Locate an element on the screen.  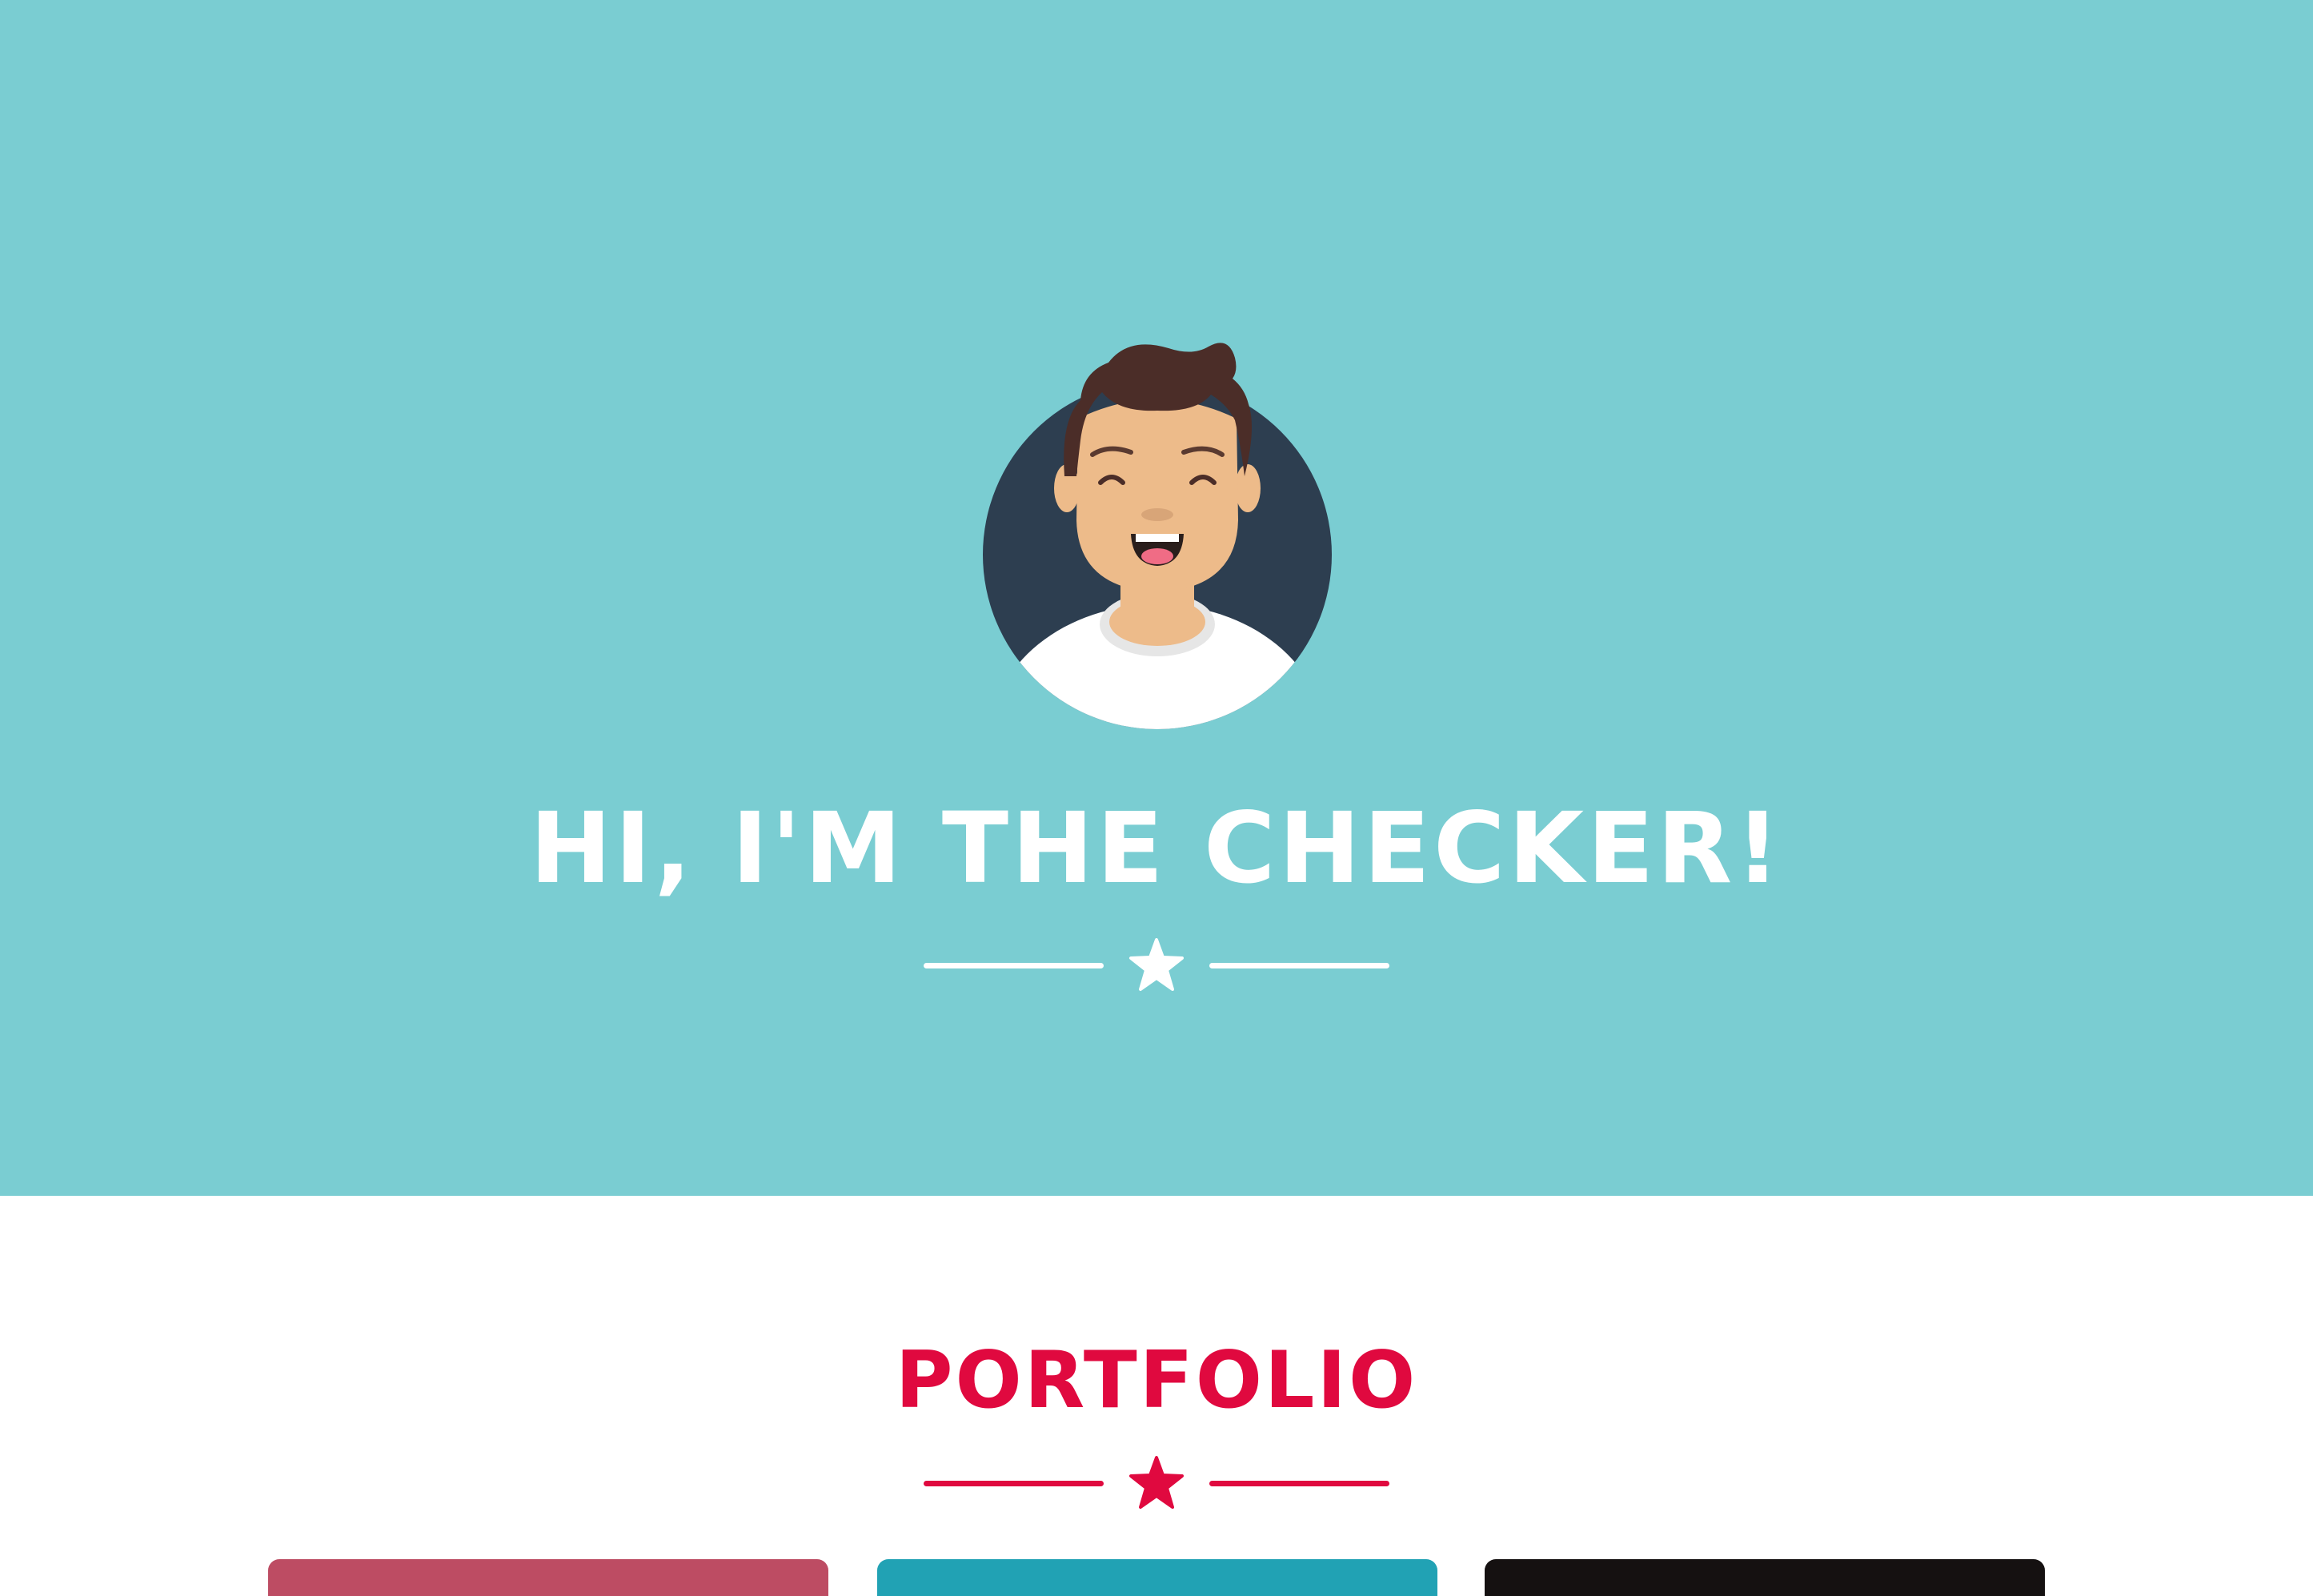
portfolio-divider is located at coordinates (1156, 1483).